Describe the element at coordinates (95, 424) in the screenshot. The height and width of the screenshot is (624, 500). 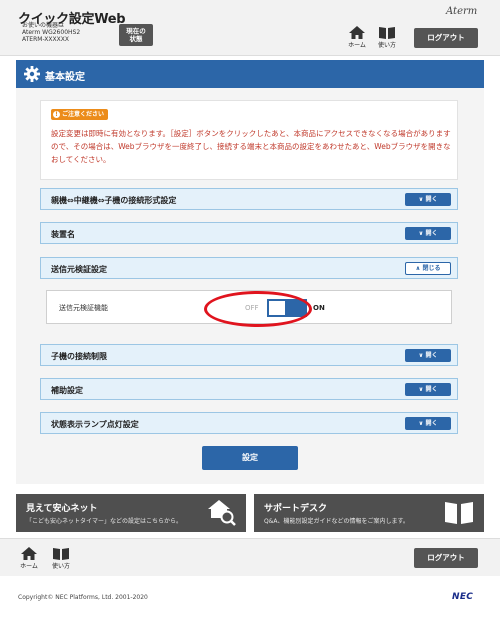
I see `accordion-label: 状態表示ランプ点灯設定` at that location.